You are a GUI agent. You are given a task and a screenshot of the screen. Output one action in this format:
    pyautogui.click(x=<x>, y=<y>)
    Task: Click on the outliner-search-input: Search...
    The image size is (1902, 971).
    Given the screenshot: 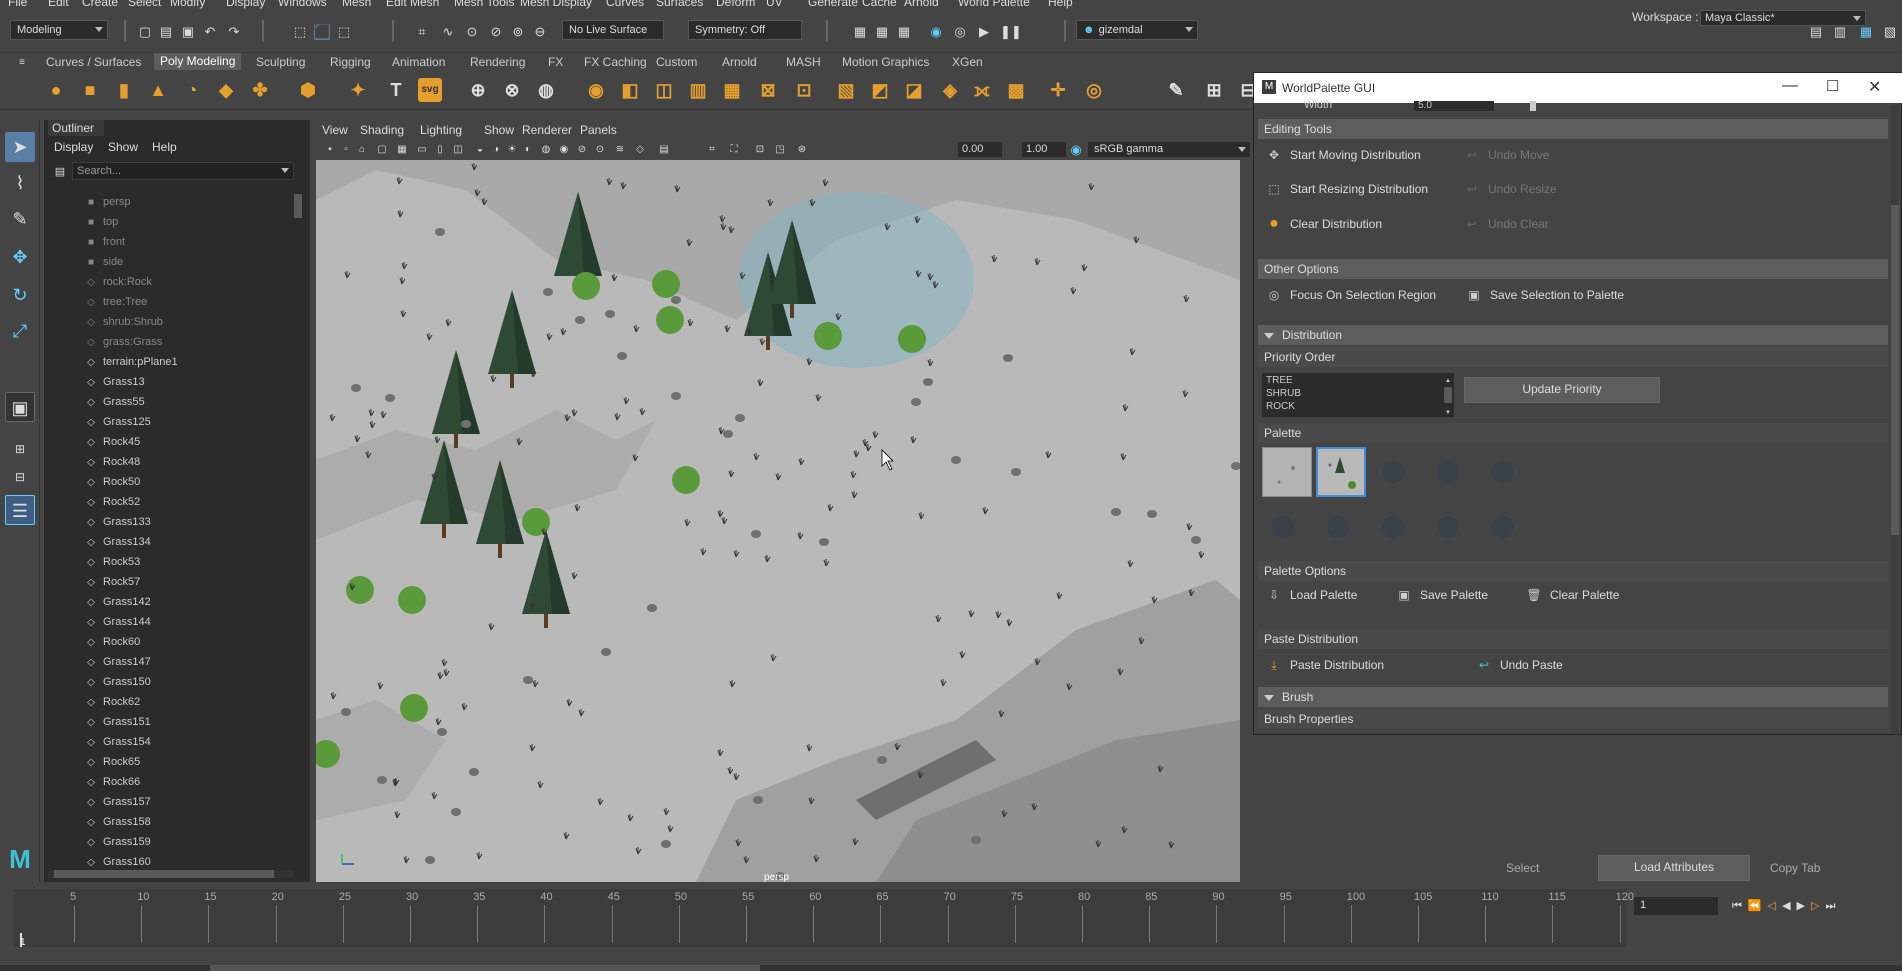 What is the action you would take?
    pyautogui.click(x=183, y=171)
    